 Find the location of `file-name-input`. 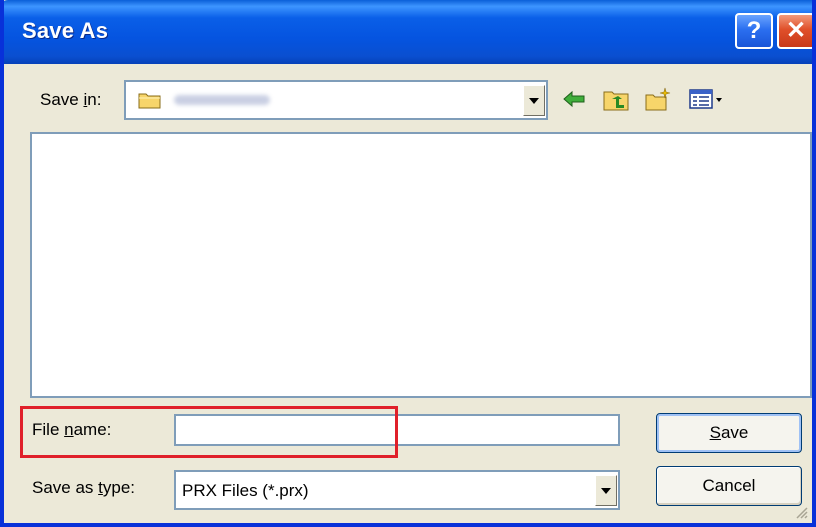

file-name-input is located at coordinates (397, 430).